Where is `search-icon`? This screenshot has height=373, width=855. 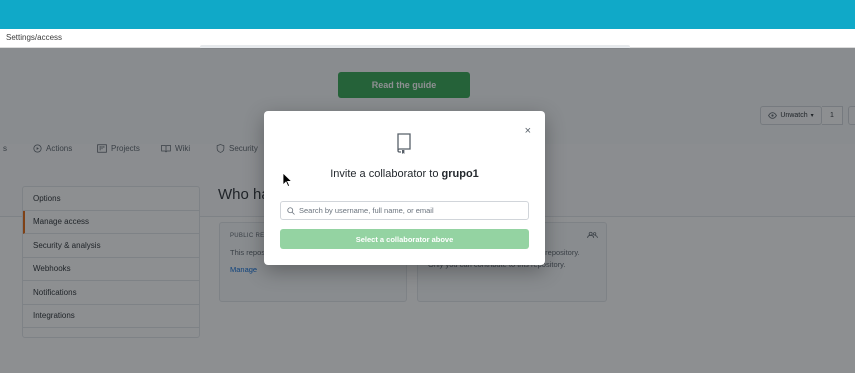
search-icon is located at coordinates (291, 210).